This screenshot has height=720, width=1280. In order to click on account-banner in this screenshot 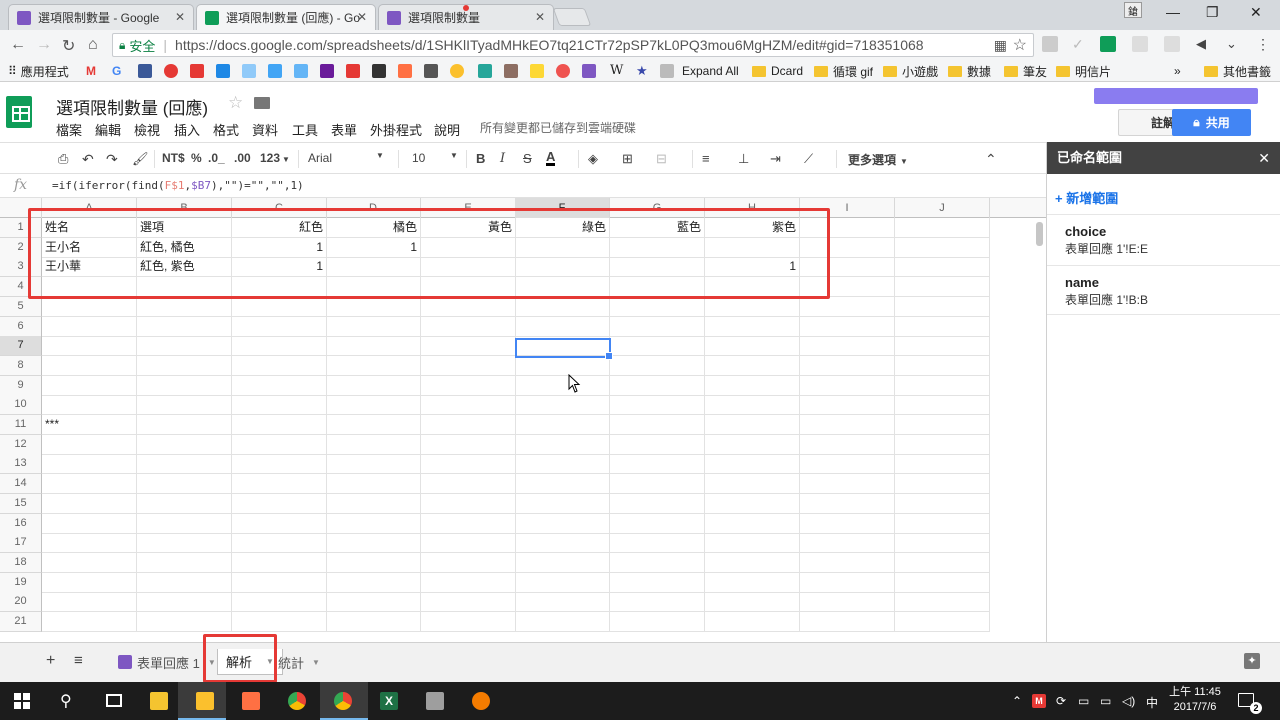, I will do `click(1176, 96)`.